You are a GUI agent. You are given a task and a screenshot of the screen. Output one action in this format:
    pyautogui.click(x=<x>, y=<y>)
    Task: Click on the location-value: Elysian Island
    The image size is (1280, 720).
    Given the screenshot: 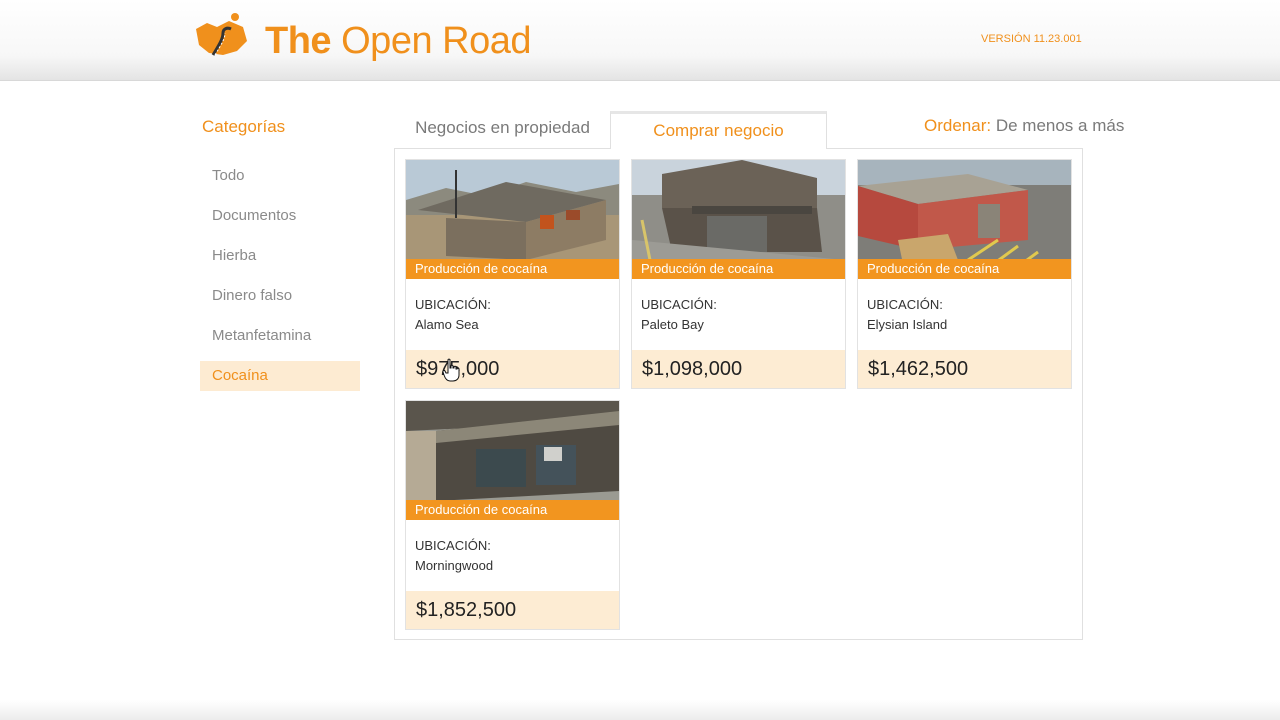 What is the action you would take?
    pyautogui.click(x=907, y=324)
    